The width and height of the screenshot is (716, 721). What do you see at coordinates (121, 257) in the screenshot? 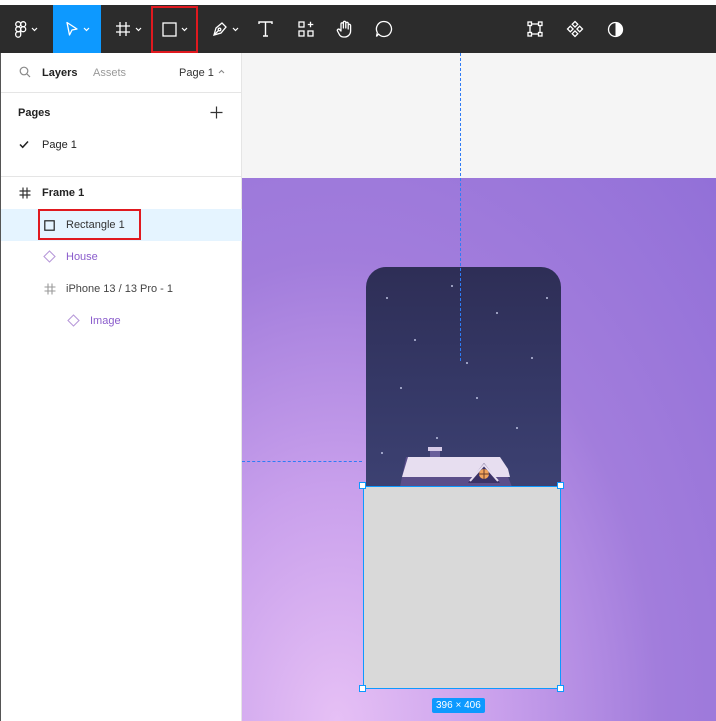
I see `layer-house: House` at bounding box center [121, 257].